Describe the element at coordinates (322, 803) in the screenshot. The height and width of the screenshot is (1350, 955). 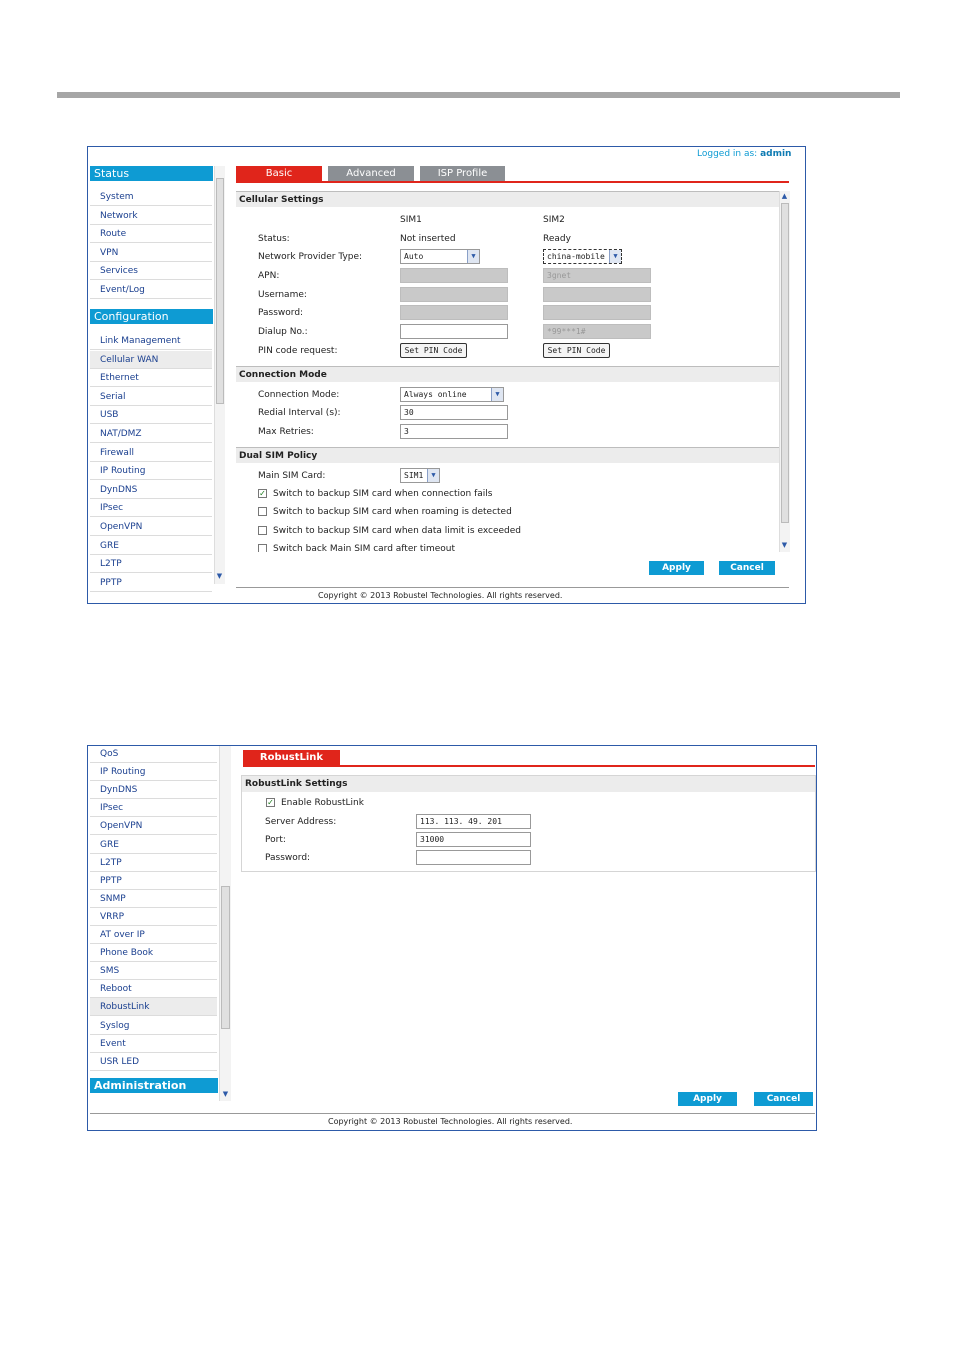
I see `enable-robustlink-label: Enable RobustLink` at that location.